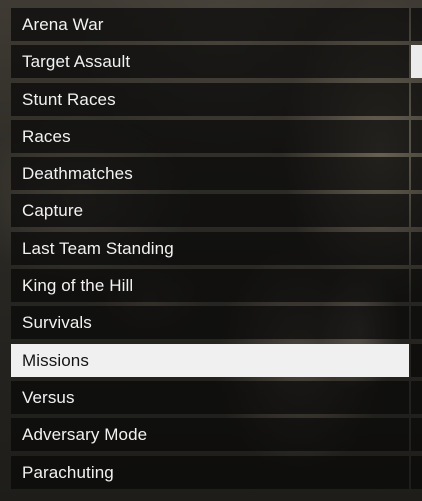  I want to click on menu-item-versus: Versus, so click(210, 397).